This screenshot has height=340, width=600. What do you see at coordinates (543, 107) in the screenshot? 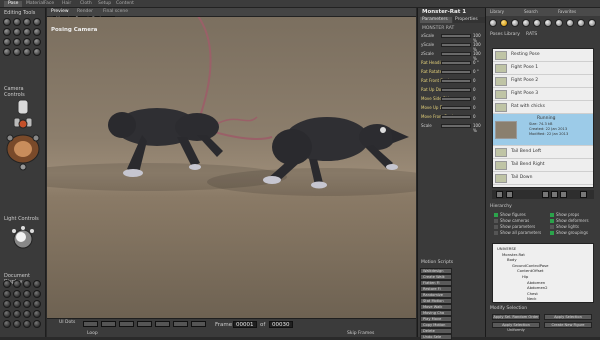
I see `library-item: Rat with chicks` at bounding box center [543, 107].